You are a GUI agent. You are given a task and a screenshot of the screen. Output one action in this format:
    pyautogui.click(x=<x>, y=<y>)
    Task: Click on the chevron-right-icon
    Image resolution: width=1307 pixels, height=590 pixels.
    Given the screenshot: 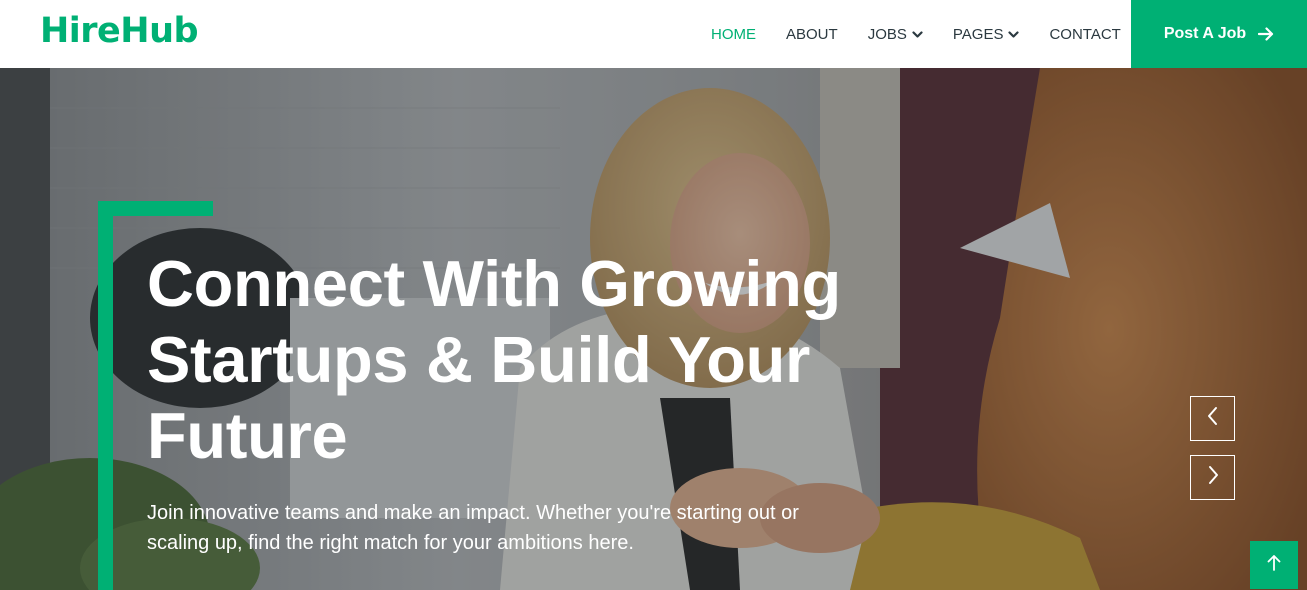 What is the action you would take?
    pyautogui.click(x=1213, y=477)
    